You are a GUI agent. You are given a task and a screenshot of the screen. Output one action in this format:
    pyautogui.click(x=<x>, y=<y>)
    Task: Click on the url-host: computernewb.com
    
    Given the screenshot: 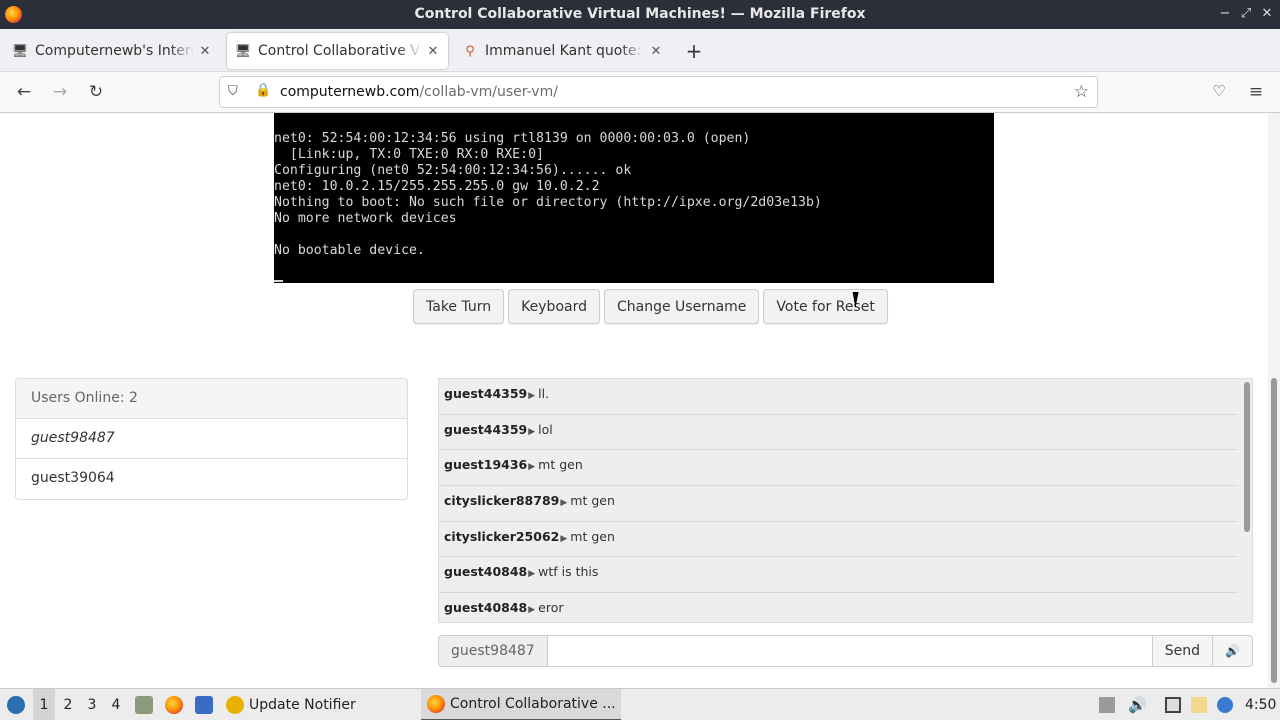 What is the action you would take?
    pyautogui.click(x=350, y=92)
    